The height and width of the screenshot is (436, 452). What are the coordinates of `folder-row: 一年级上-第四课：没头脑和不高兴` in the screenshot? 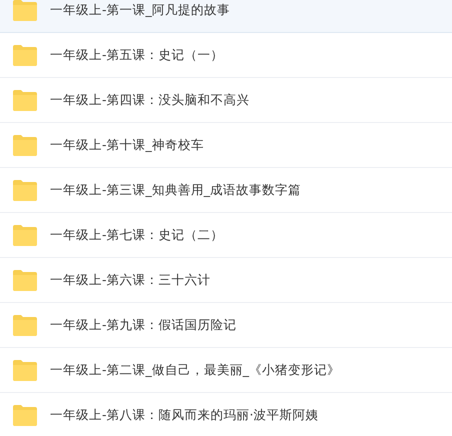 It's located at (226, 100).